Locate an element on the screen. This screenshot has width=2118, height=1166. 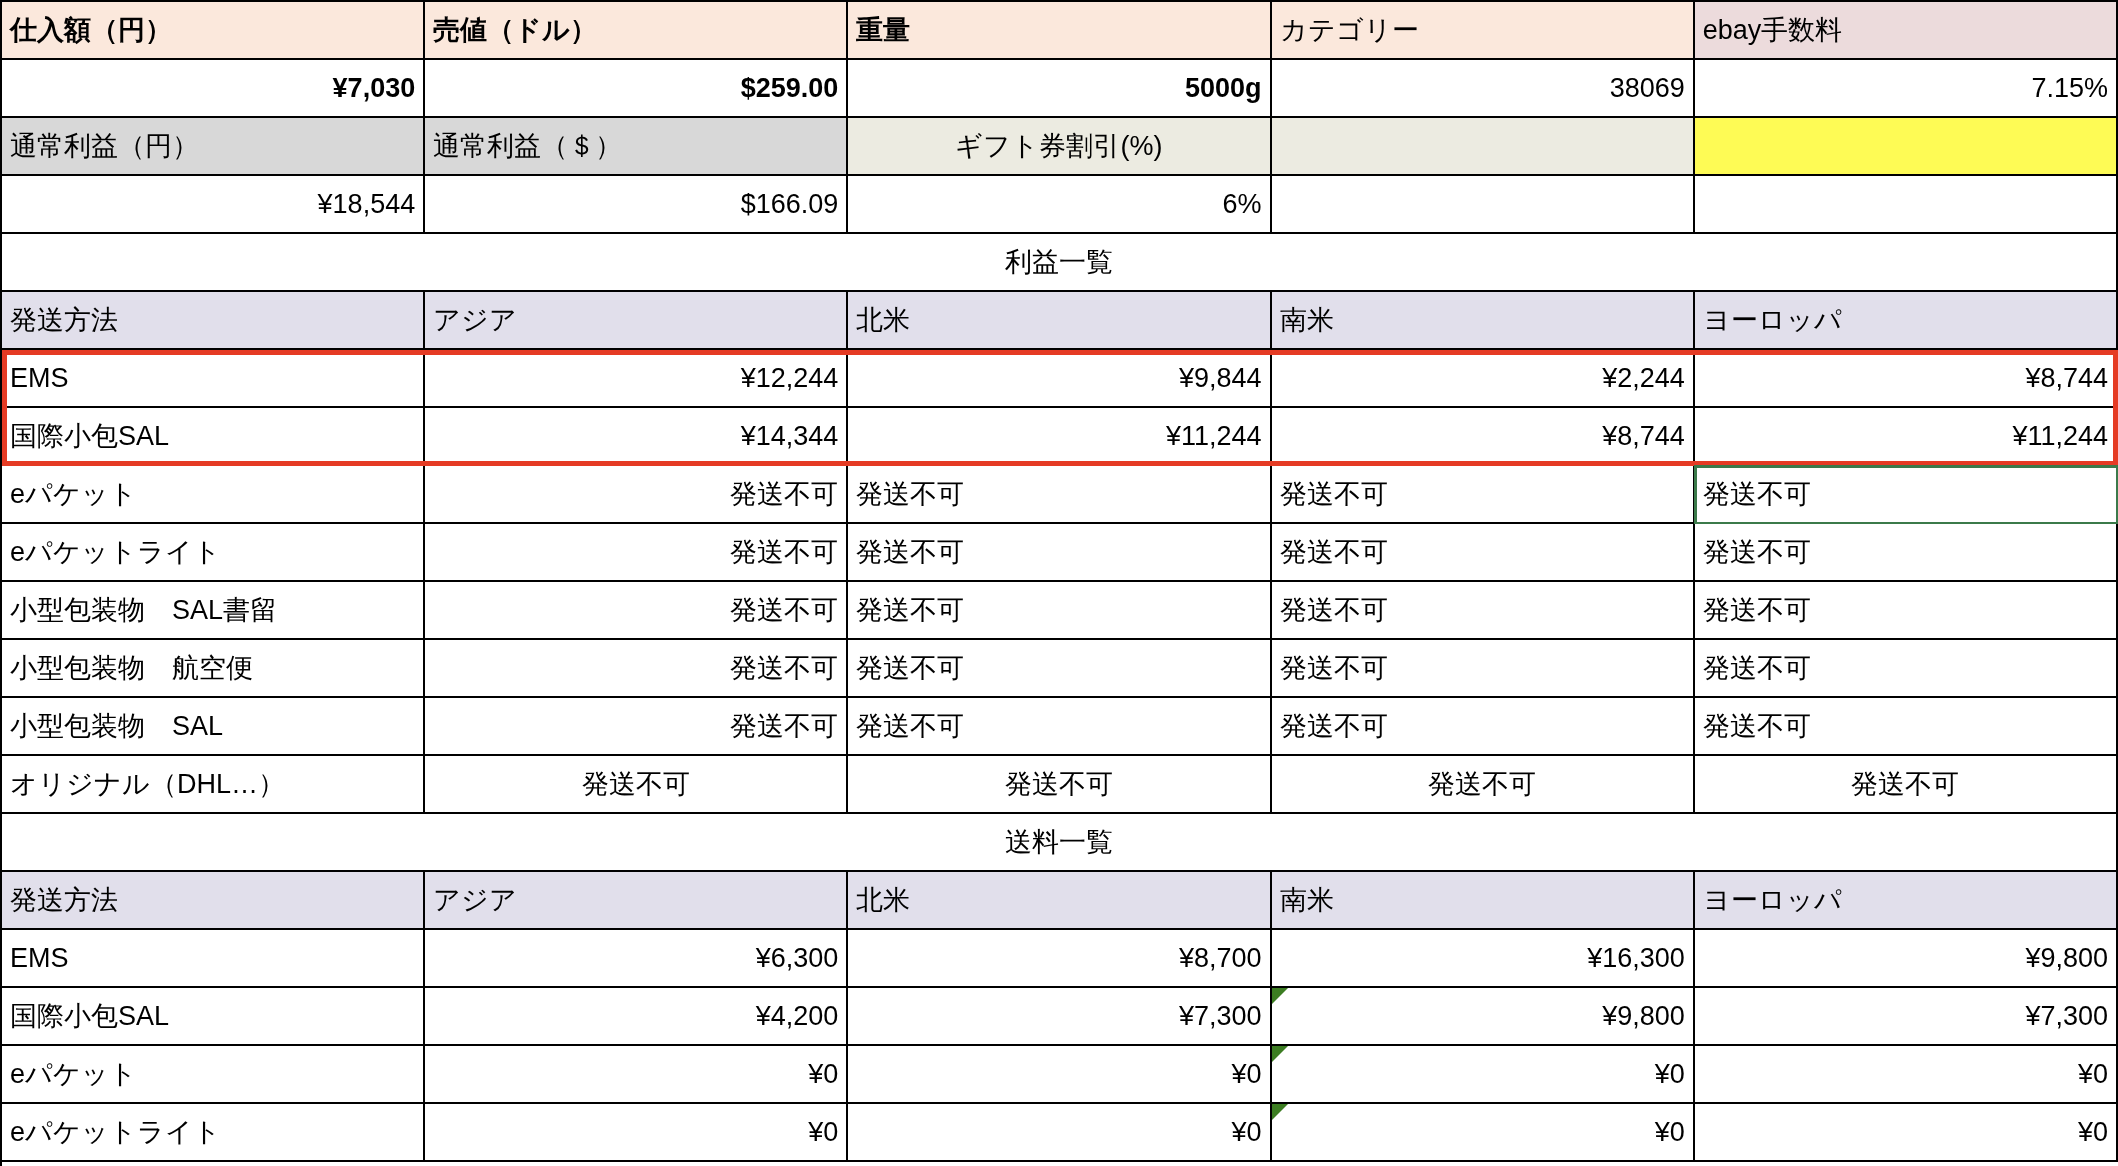
table-cell: $259.00 is located at coordinates (637, 89).